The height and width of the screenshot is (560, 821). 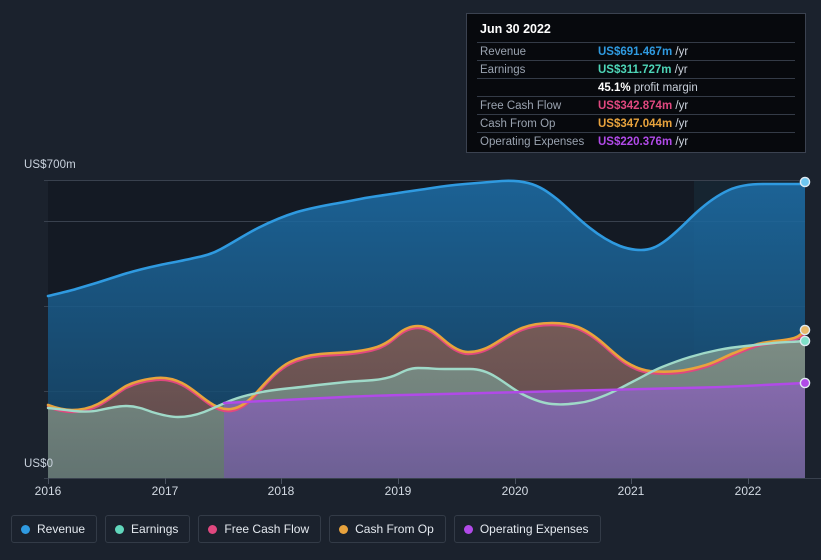 I want to click on legend-item-revenue: Revenue, so click(x=54, y=529).